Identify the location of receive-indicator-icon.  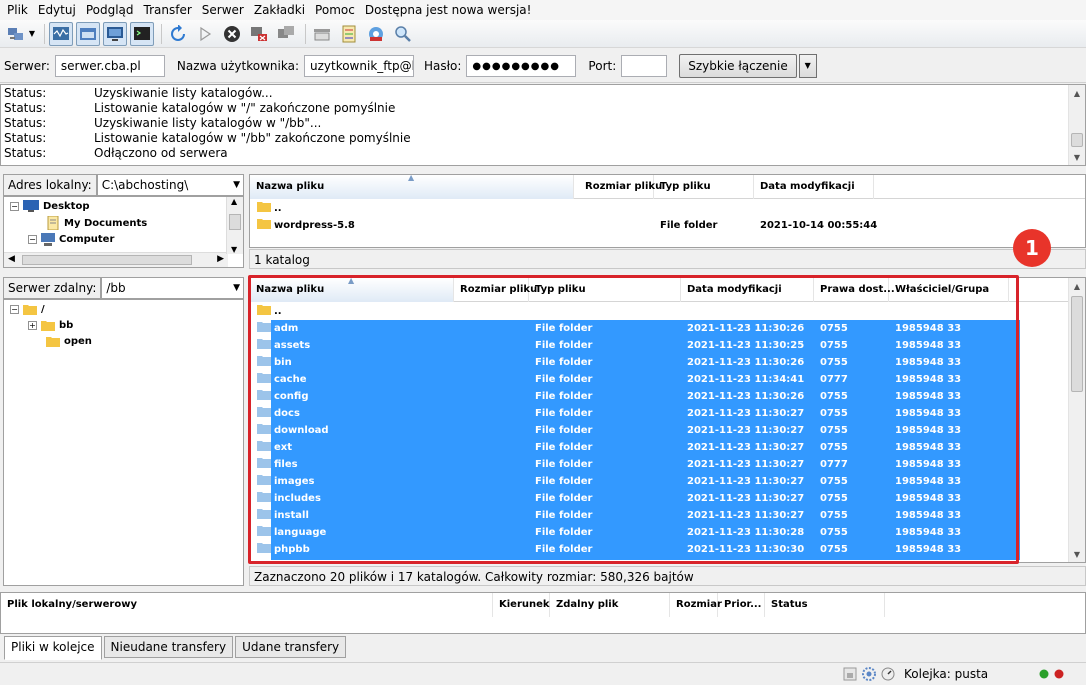
(1059, 674).